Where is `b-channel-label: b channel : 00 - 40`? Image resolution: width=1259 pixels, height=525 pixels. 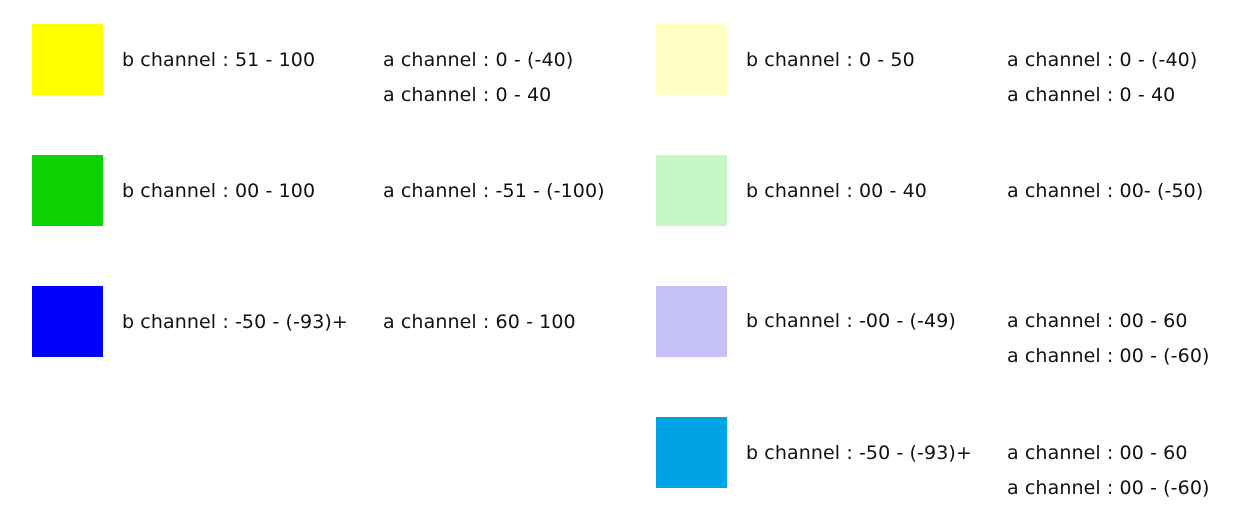 b-channel-label: b channel : 00 - 40 is located at coordinates (836, 191).